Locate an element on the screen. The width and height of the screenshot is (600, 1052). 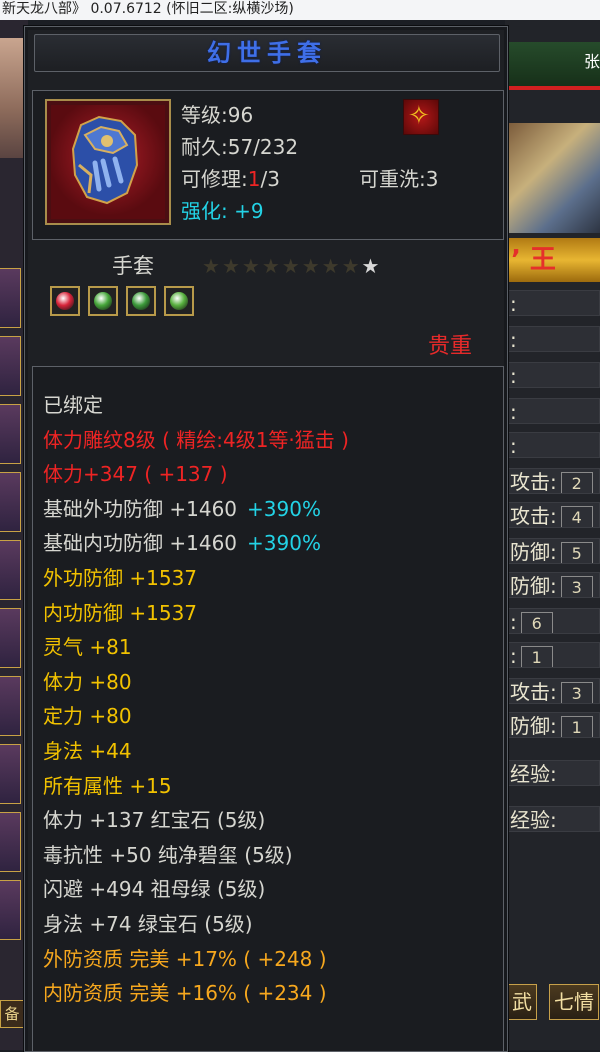
tab-qiqing-label: 七情 is located at coordinates (574, 1002).